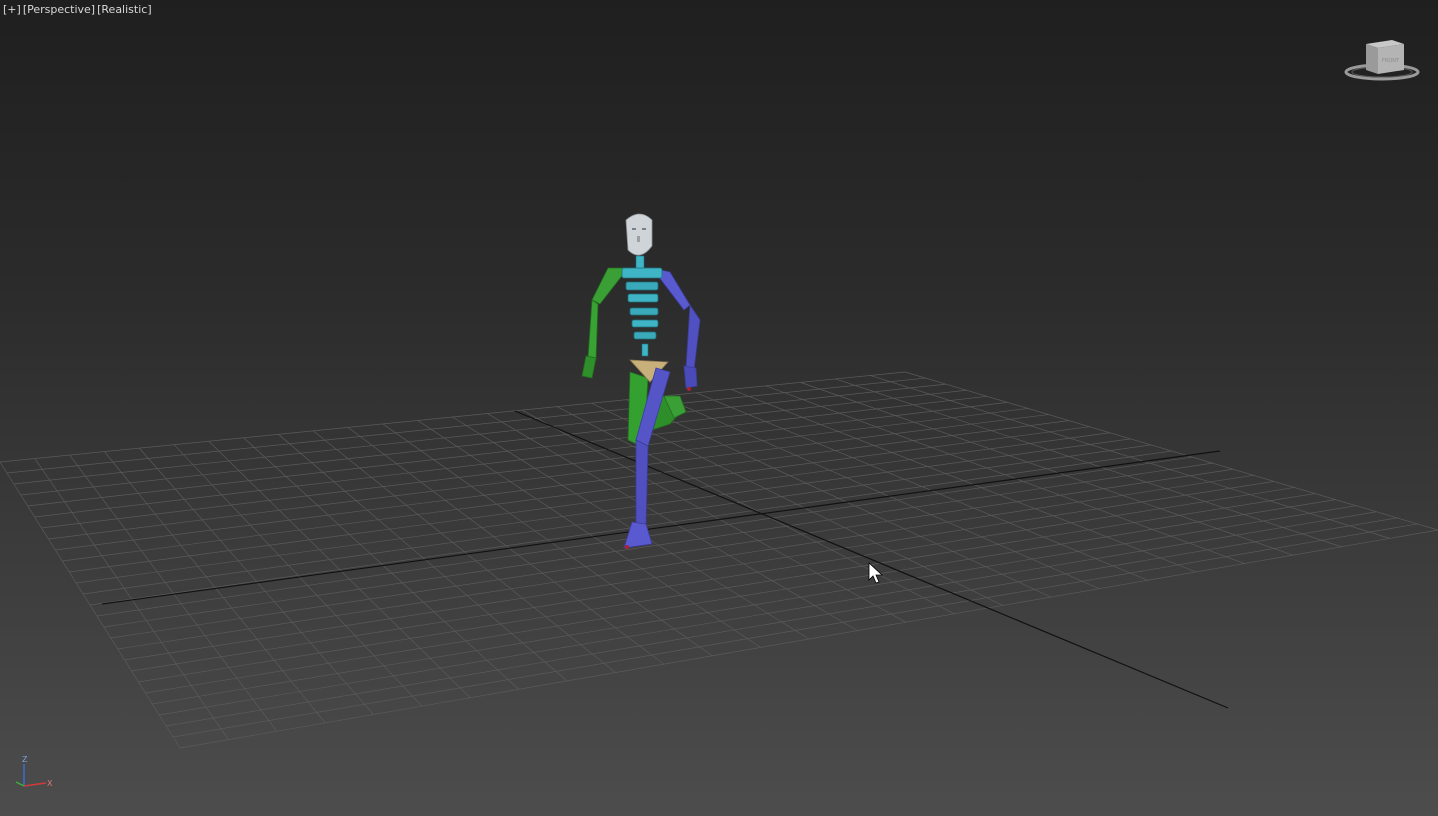  Describe the element at coordinates (59, 9) in the screenshot. I see `viewport-view-button: [Perspective]` at that location.